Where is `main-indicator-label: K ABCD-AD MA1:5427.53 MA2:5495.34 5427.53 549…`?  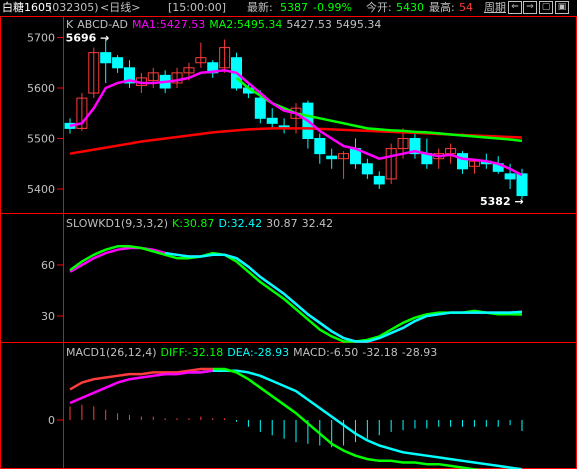 main-indicator-label: K ABCD-AD MA1:5427.53 MA2:5495.34 5427.53 549… is located at coordinates (225, 24).